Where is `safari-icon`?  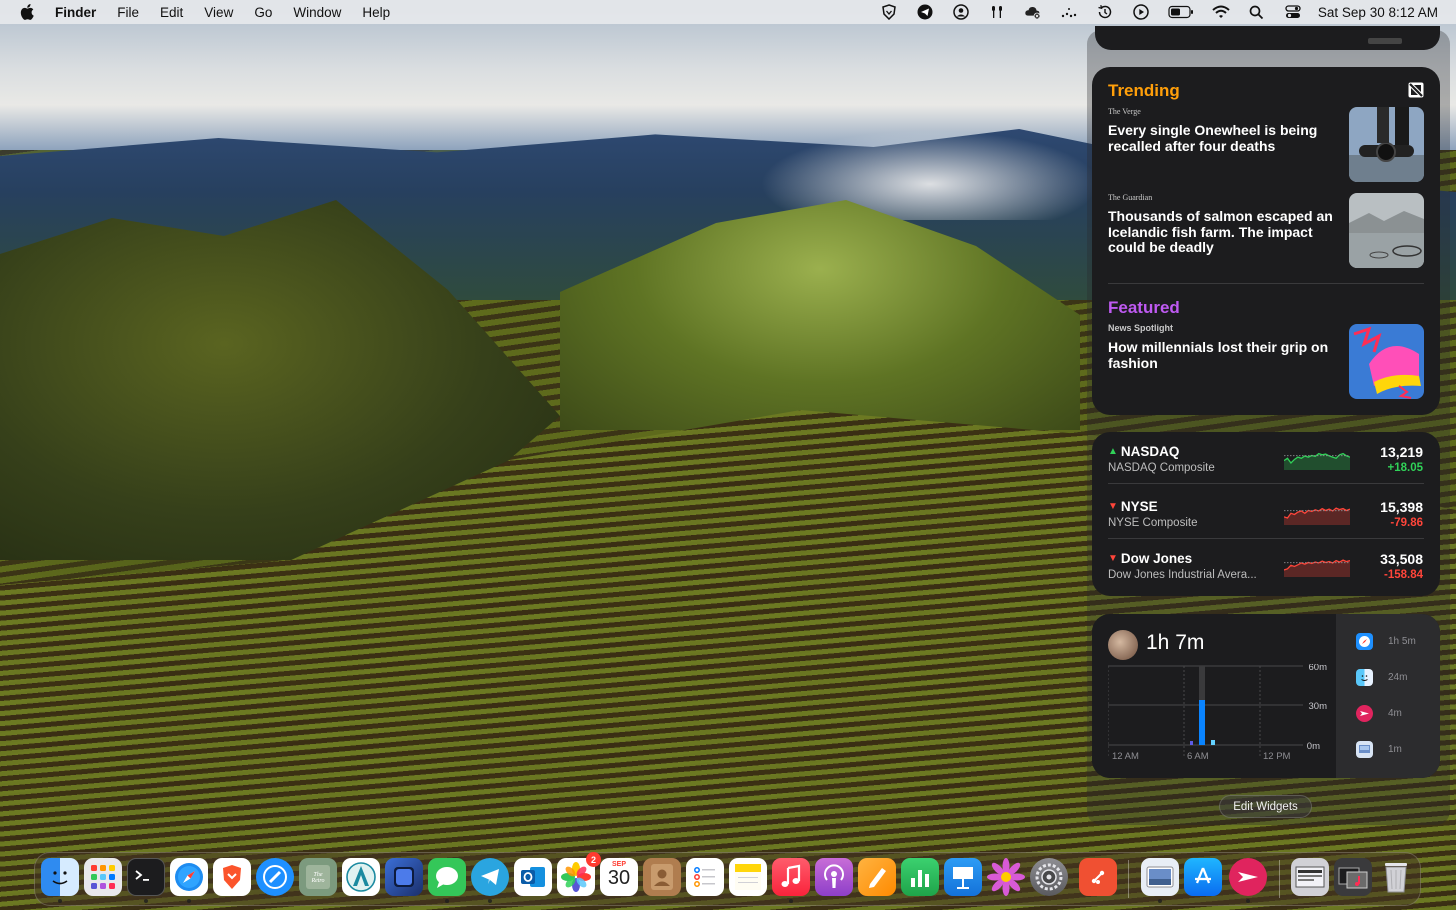 safari-icon is located at coordinates (1364, 641).